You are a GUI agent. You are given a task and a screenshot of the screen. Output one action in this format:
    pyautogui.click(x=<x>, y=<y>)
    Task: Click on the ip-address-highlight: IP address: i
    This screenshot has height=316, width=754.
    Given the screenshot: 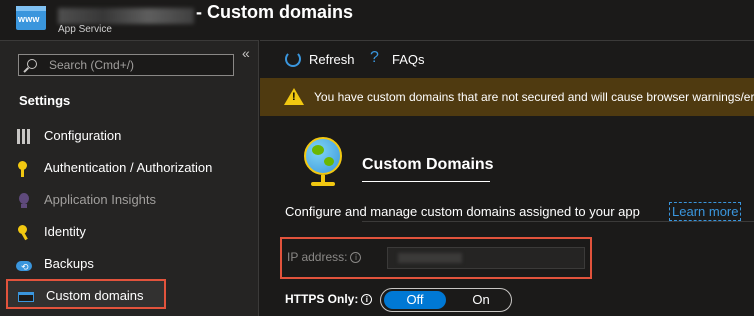 What is the action you would take?
    pyautogui.click(x=436, y=258)
    